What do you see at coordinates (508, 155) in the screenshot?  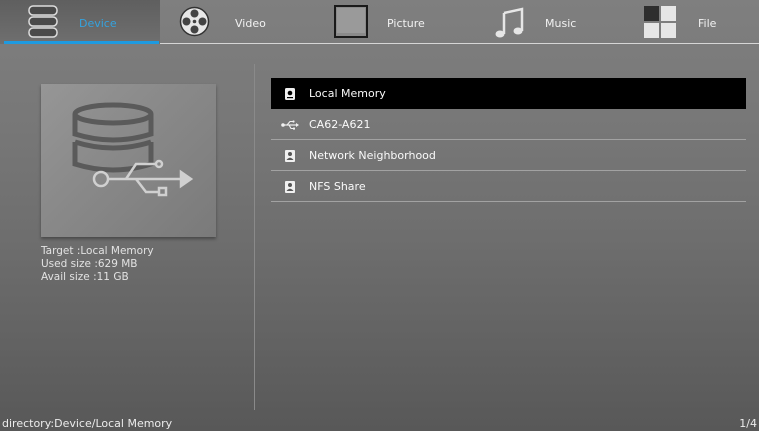 I see `list-item-network-neighborhood: Network Neighborhood` at bounding box center [508, 155].